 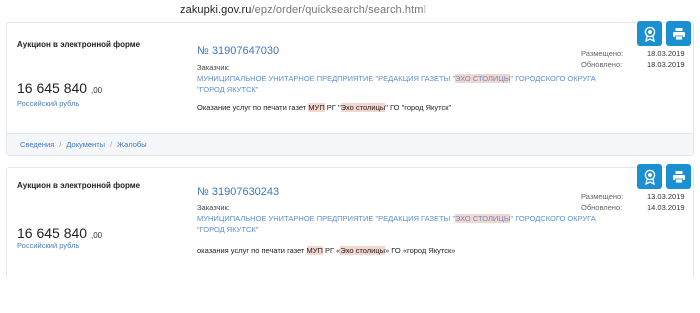 What do you see at coordinates (216, 10) in the screenshot?
I see `address-host: zakupki.gov.ru` at bounding box center [216, 10].